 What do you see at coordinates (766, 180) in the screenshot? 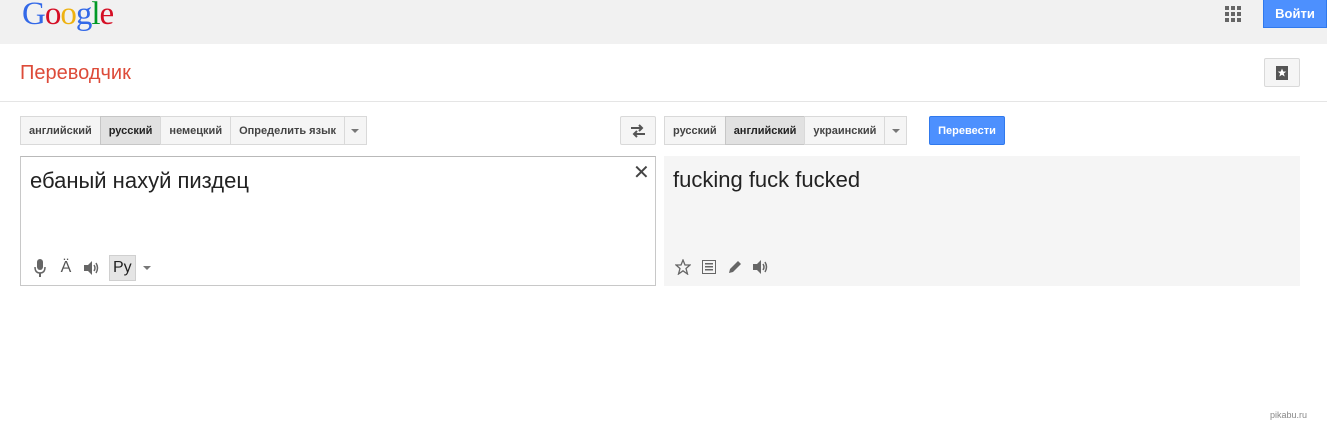
I see `translated-text: fucking fuck fucked` at bounding box center [766, 180].